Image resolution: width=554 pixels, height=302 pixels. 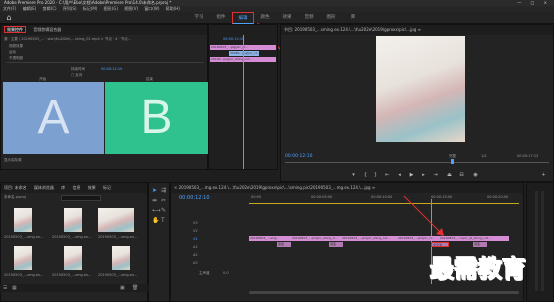 What do you see at coordinates (449, 175) in the screenshot?
I see `lift-icon: ⏏` at bounding box center [449, 175].